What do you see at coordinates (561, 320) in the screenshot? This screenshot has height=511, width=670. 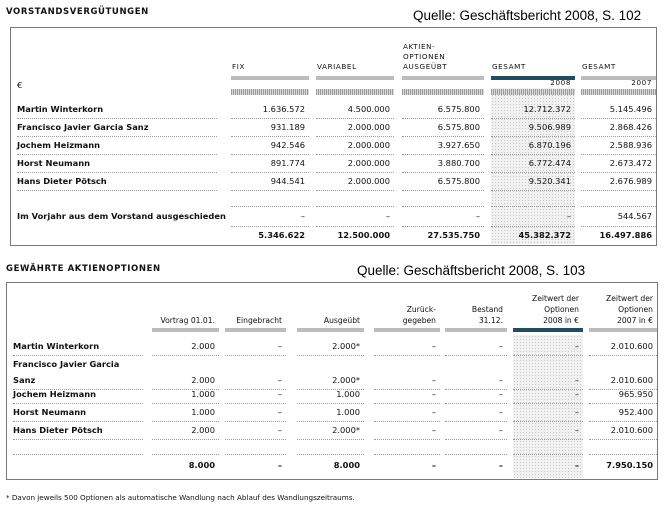 I see `column-header-line: 2008 in €` at bounding box center [561, 320].